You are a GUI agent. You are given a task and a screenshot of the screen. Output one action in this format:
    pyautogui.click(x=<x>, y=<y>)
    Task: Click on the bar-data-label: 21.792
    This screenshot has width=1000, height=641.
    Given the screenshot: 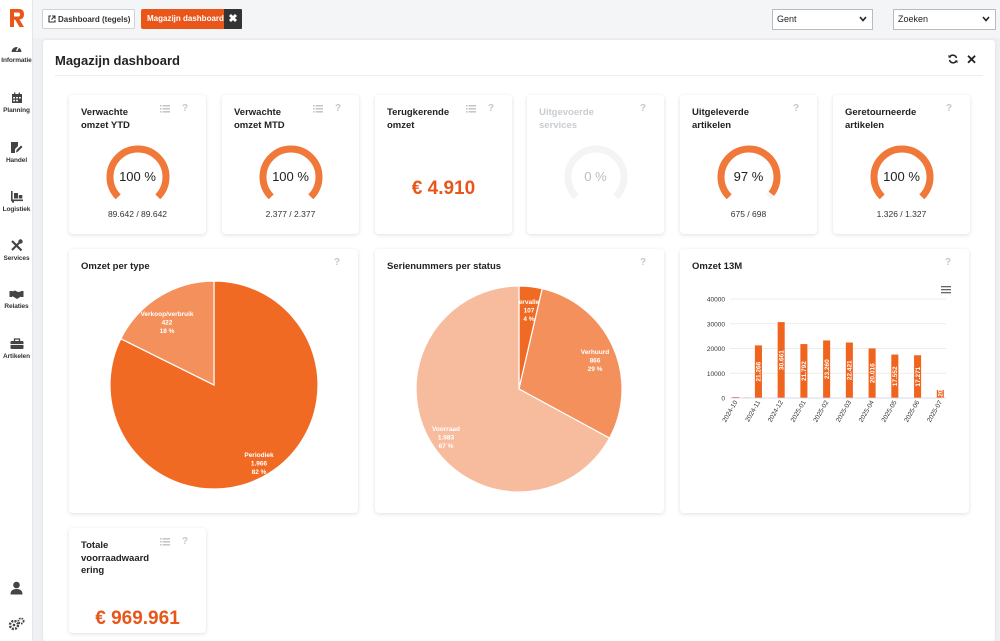 What is the action you would take?
    pyautogui.click(x=804, y=371)
    